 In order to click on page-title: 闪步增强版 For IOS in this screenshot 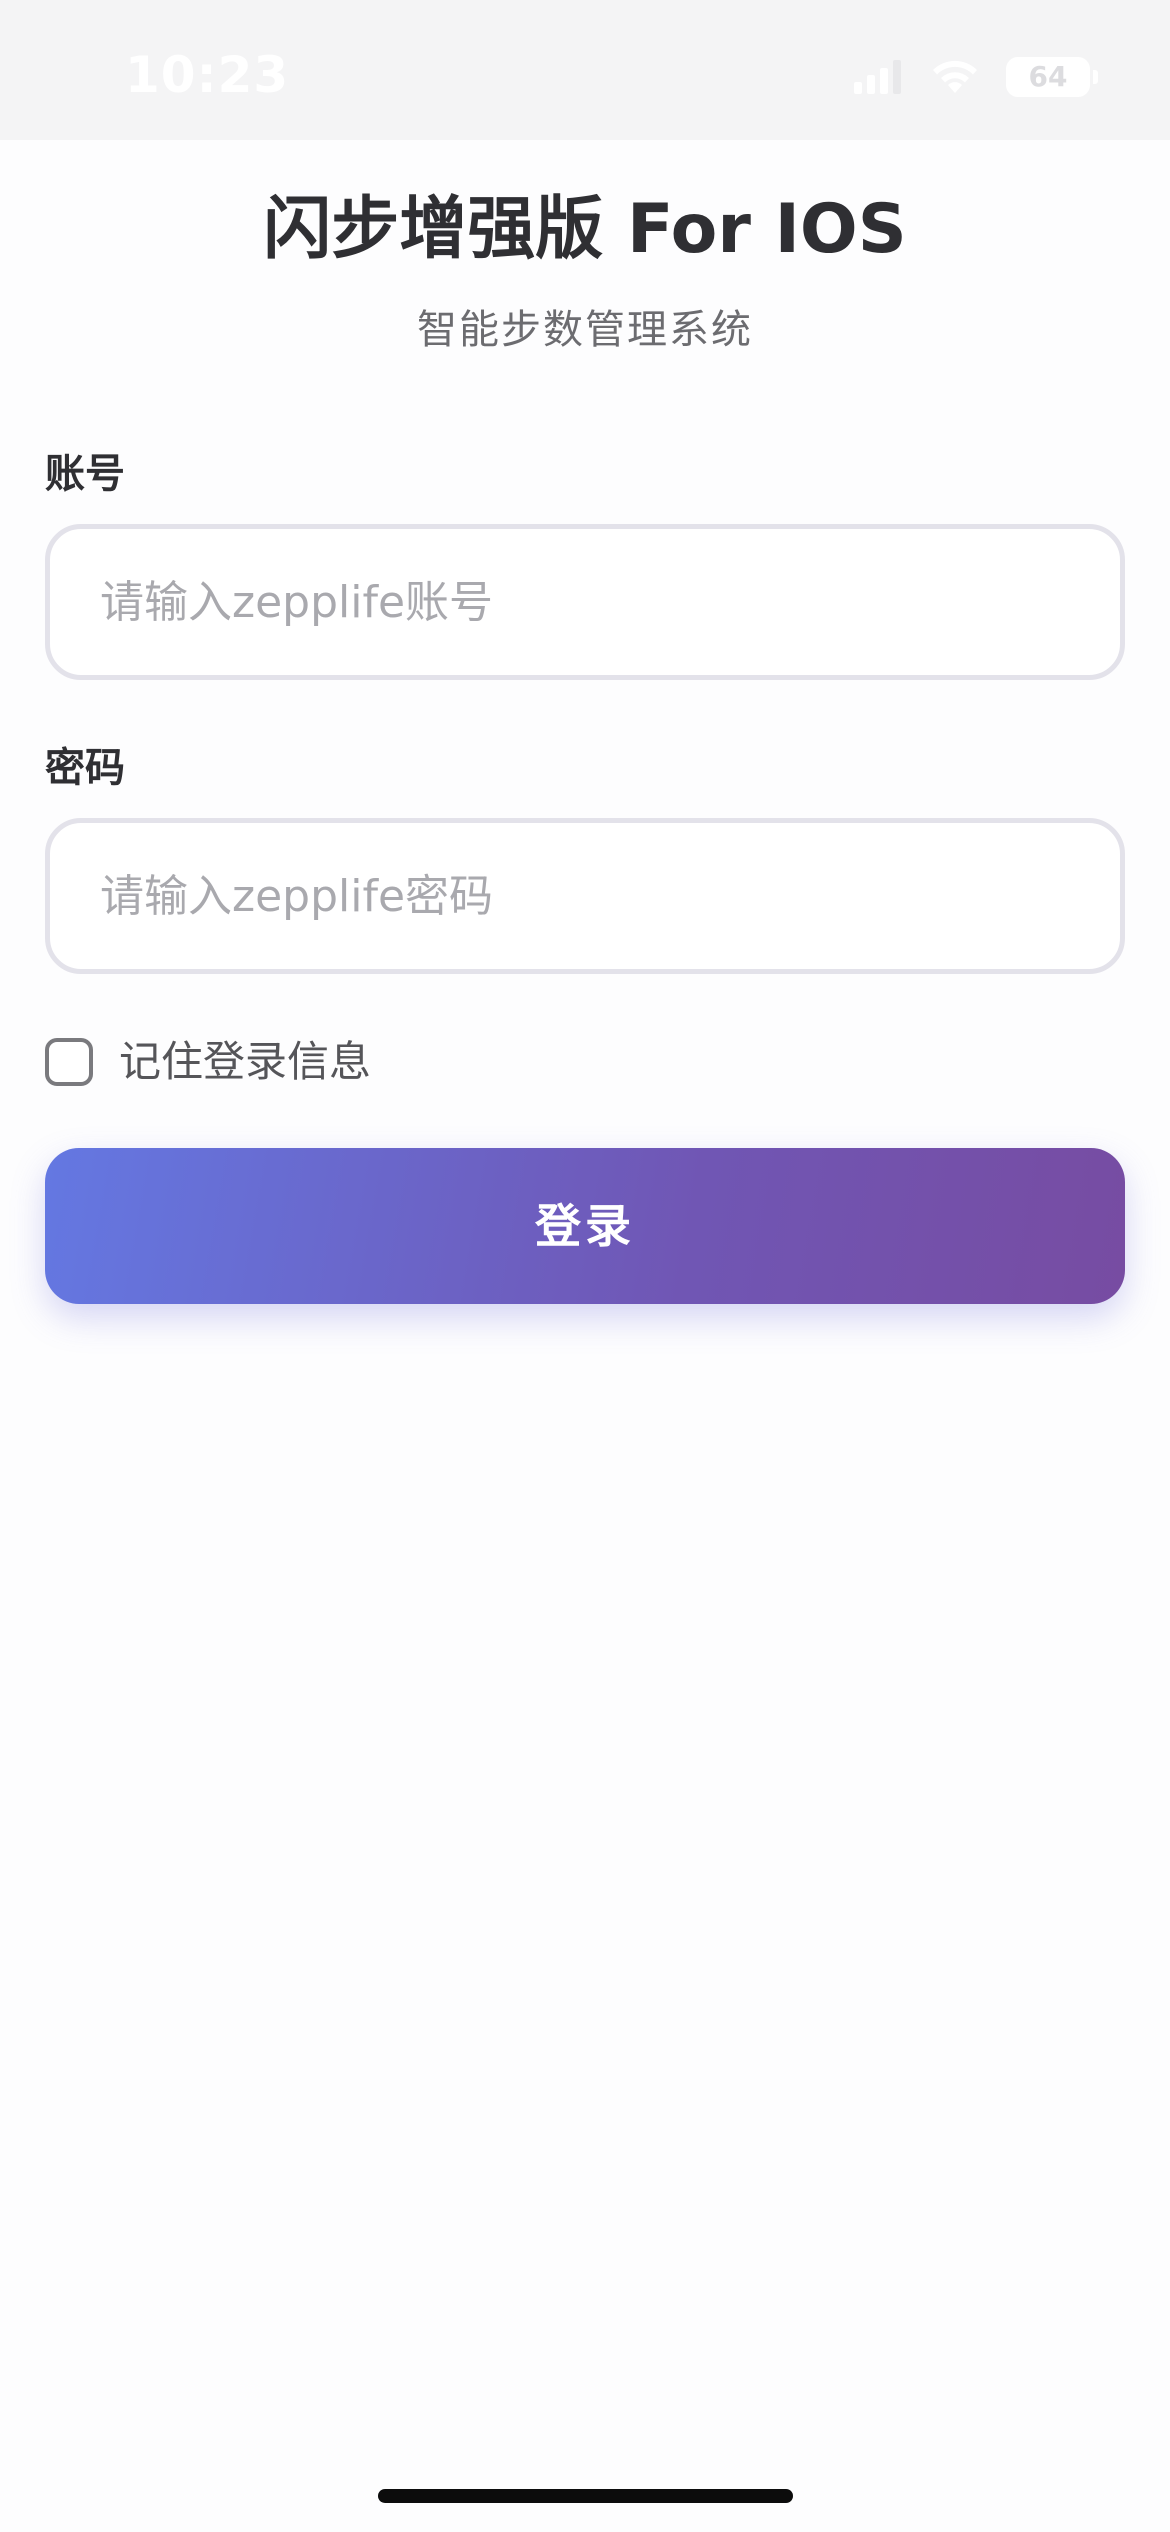, I will do `click(585, 229)`.